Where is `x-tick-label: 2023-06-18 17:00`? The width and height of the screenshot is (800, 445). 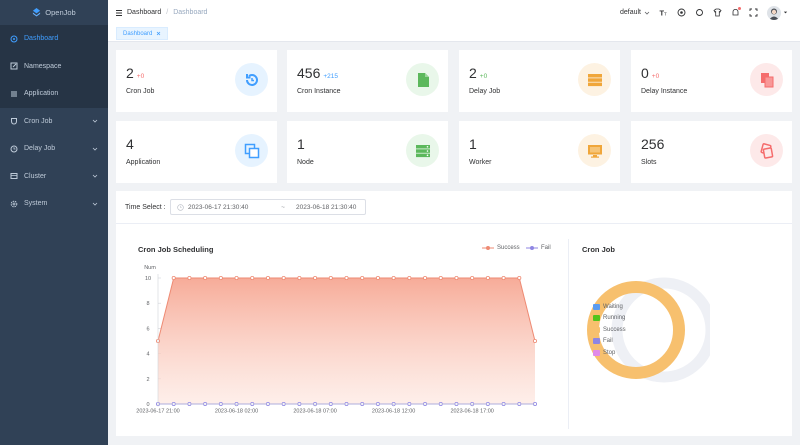 x-tick-label: 2023-06-18 17:00 is located at coordinates (471, 412).